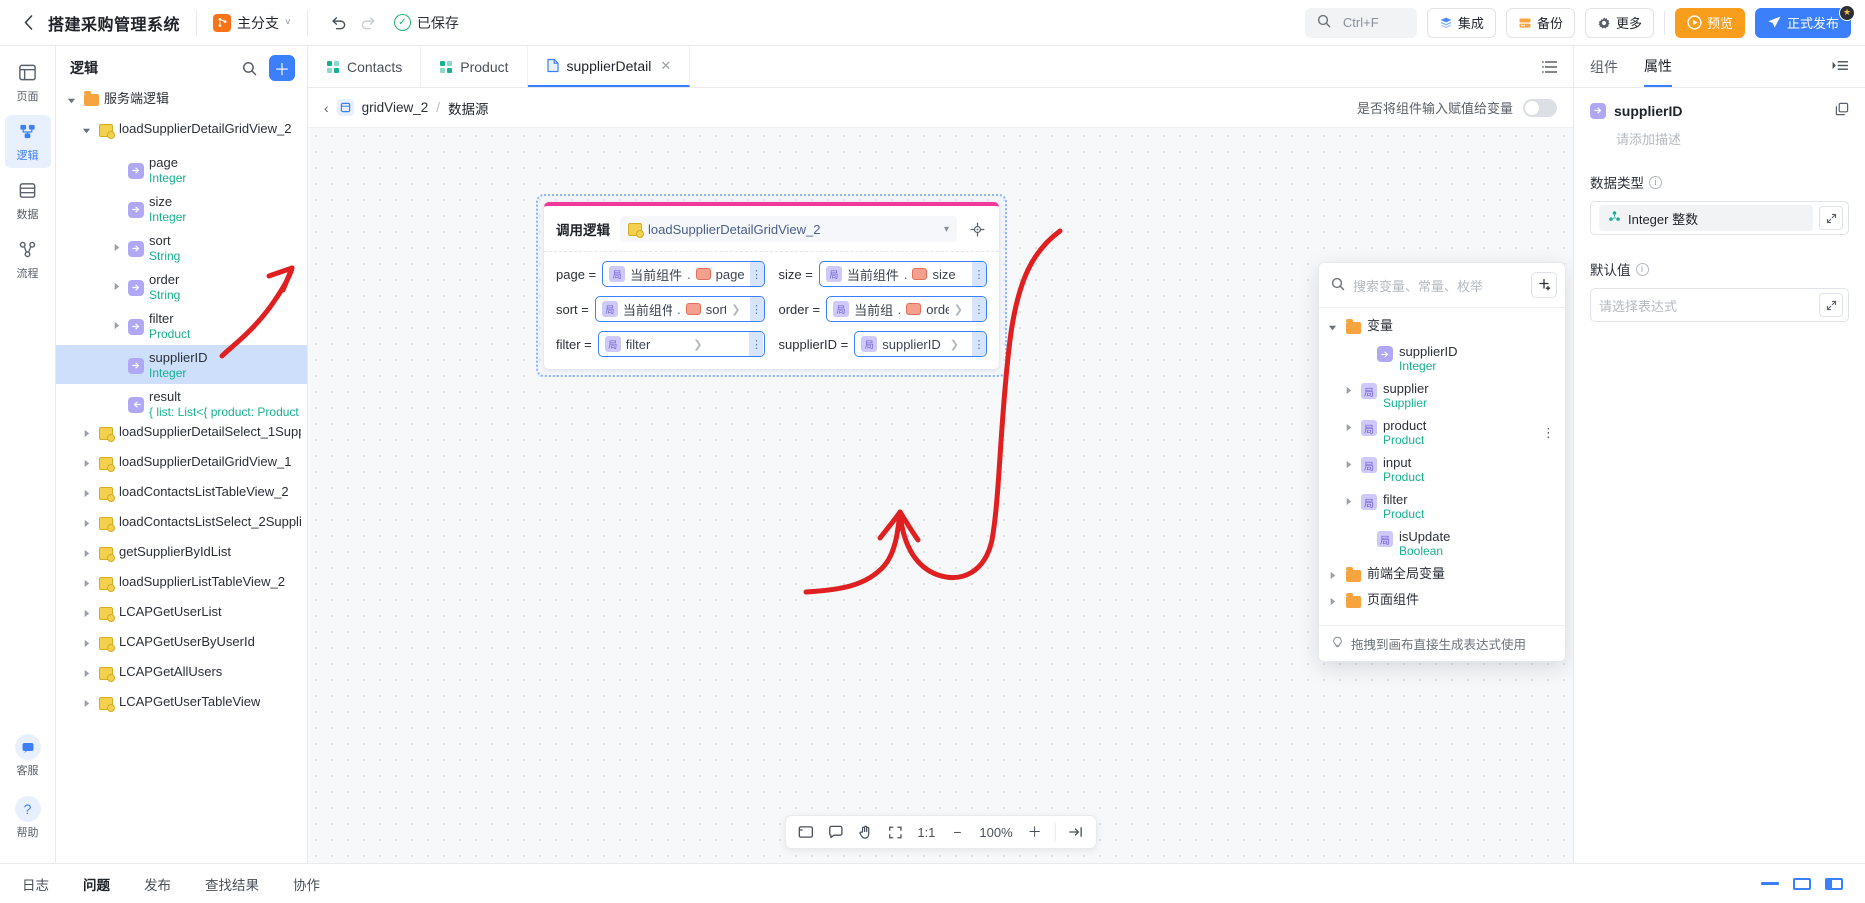  Describe the element at coordinates (895, 832) in the screenshot. I see `fit-icon` at that location.